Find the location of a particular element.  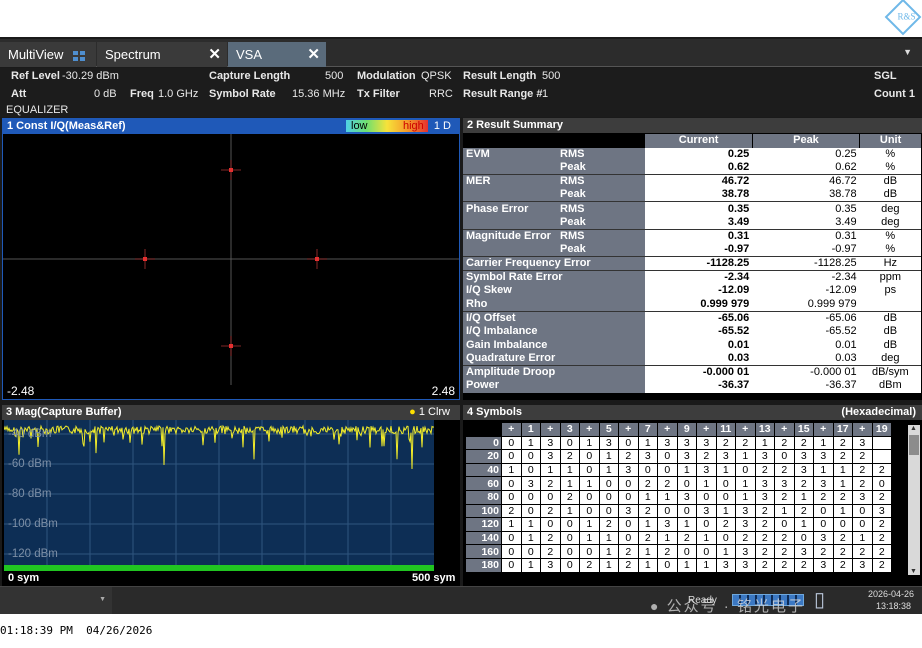

freq-value: 1.0 GHz is located at coordinates (178, 94).